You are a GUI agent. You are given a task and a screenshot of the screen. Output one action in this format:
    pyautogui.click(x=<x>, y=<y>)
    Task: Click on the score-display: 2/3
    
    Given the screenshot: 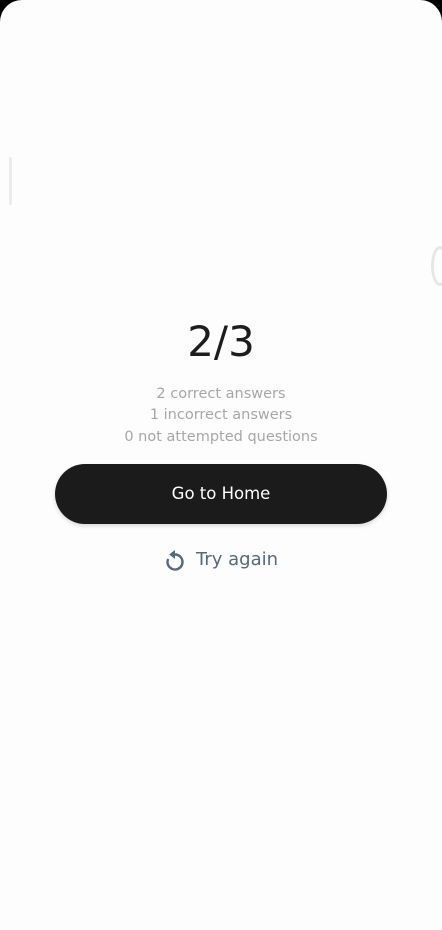 What is the action you would take?
    pyautogui.click(x=221, y=341)
    